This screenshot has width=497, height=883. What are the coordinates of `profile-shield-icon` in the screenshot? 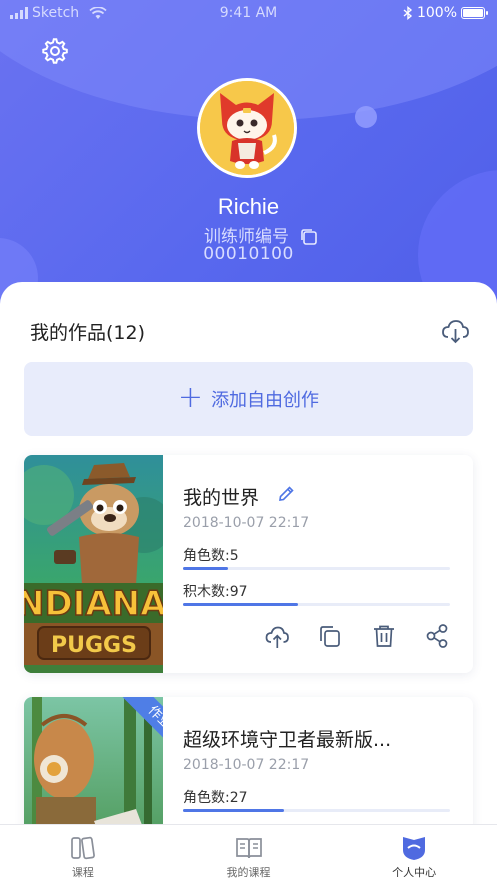 It's located at (414, 848).